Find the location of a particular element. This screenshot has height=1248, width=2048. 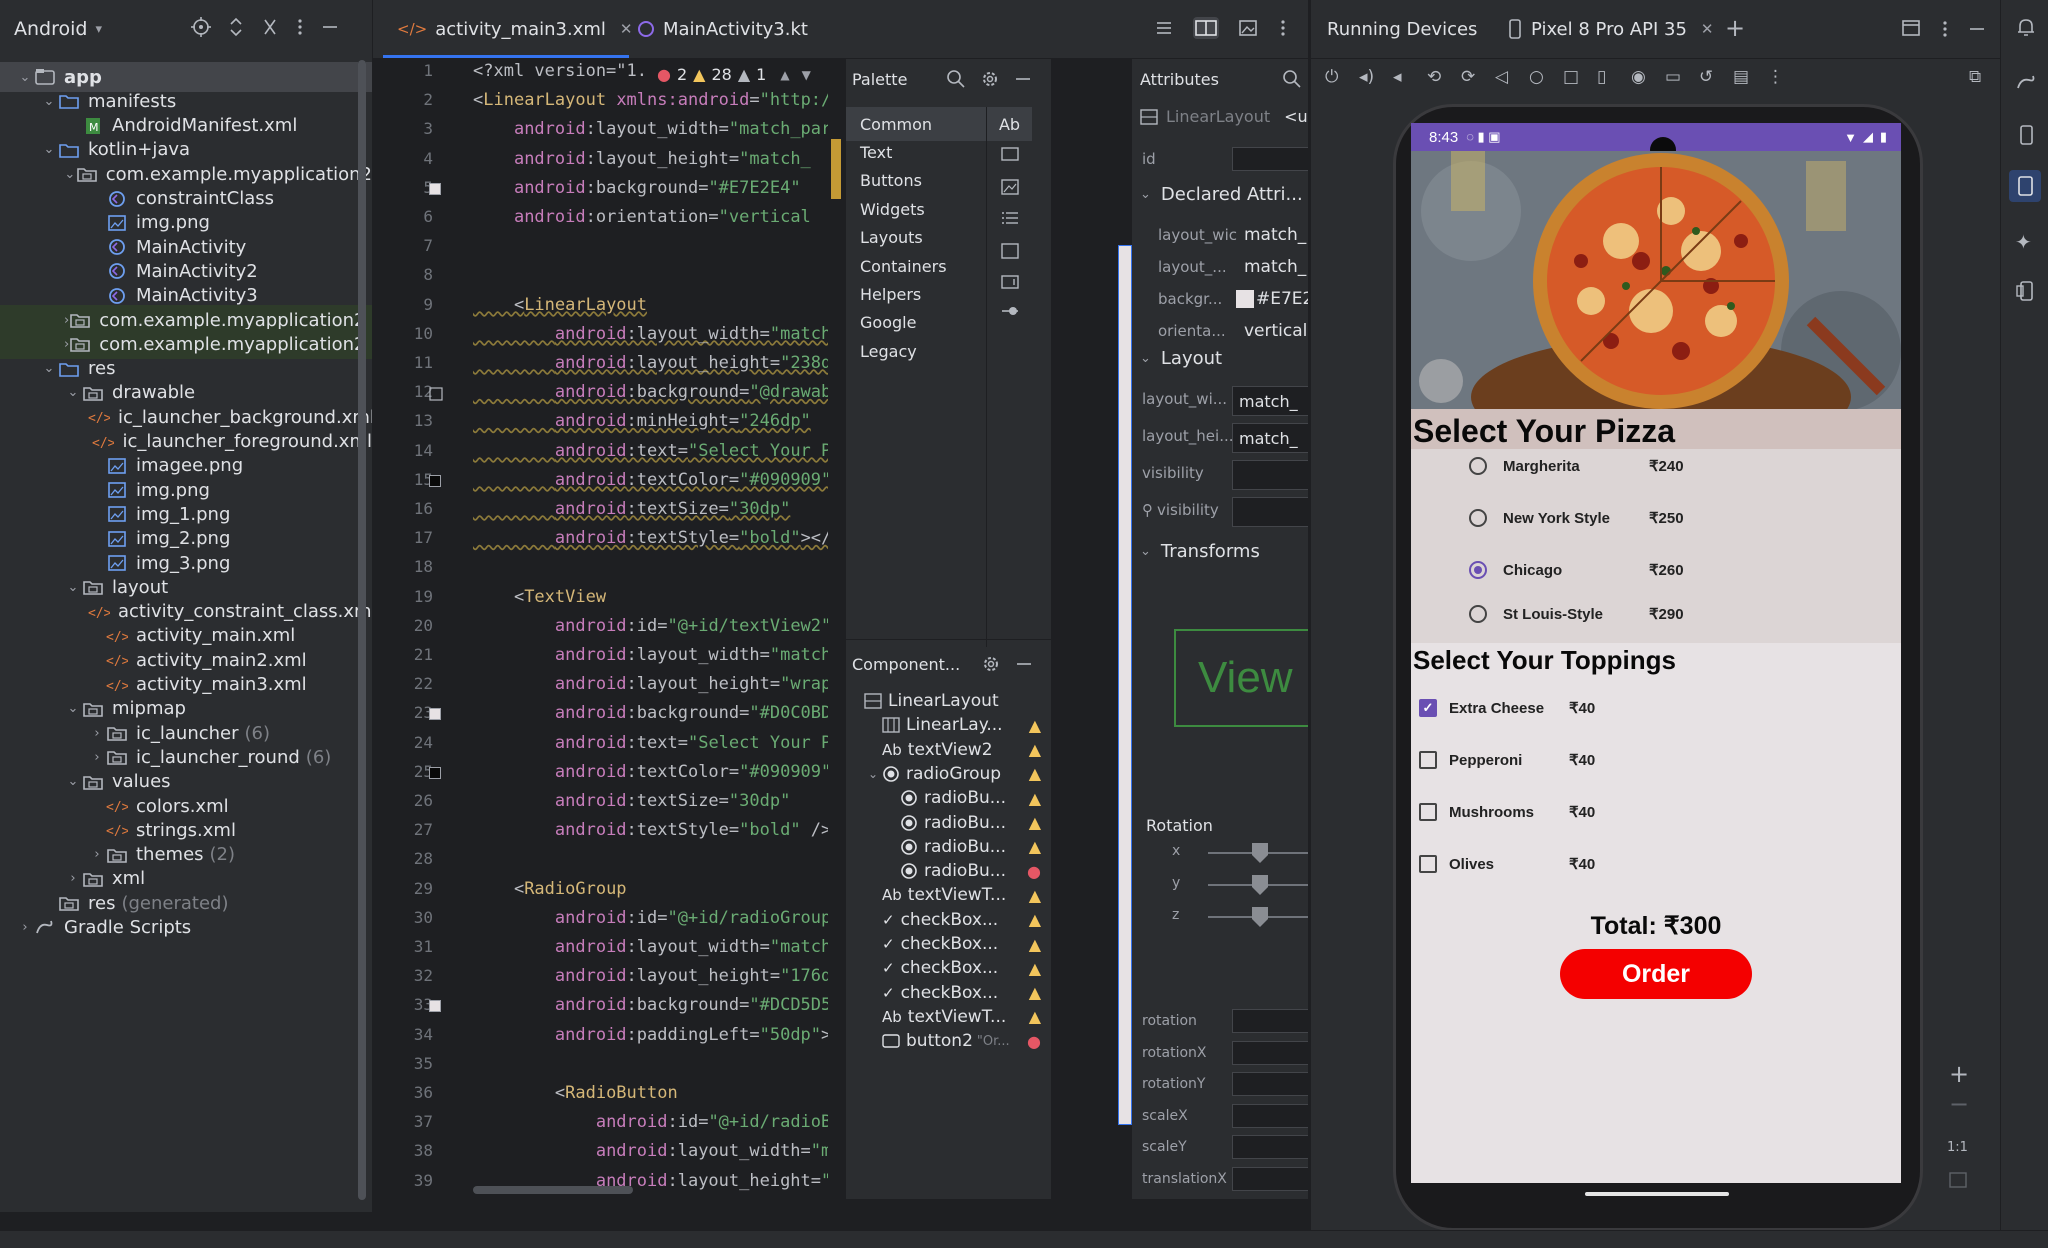

rotation-slider-y: y is located at coordinates (1240, 885).